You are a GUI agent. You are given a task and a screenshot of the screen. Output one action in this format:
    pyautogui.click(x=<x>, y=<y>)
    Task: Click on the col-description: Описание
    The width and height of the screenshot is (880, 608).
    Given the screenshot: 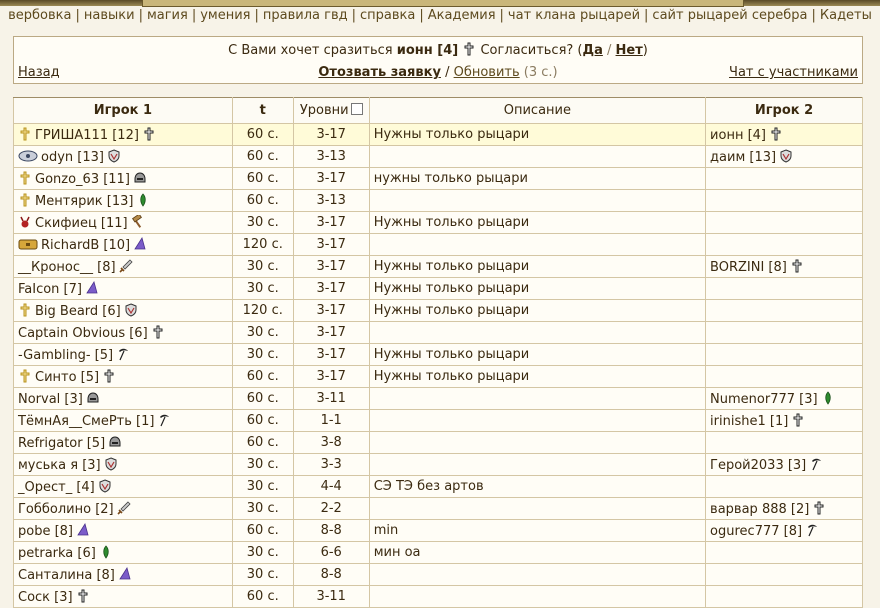 What is the action you would take?
    pyautogui.click(x=537, y=110)
    